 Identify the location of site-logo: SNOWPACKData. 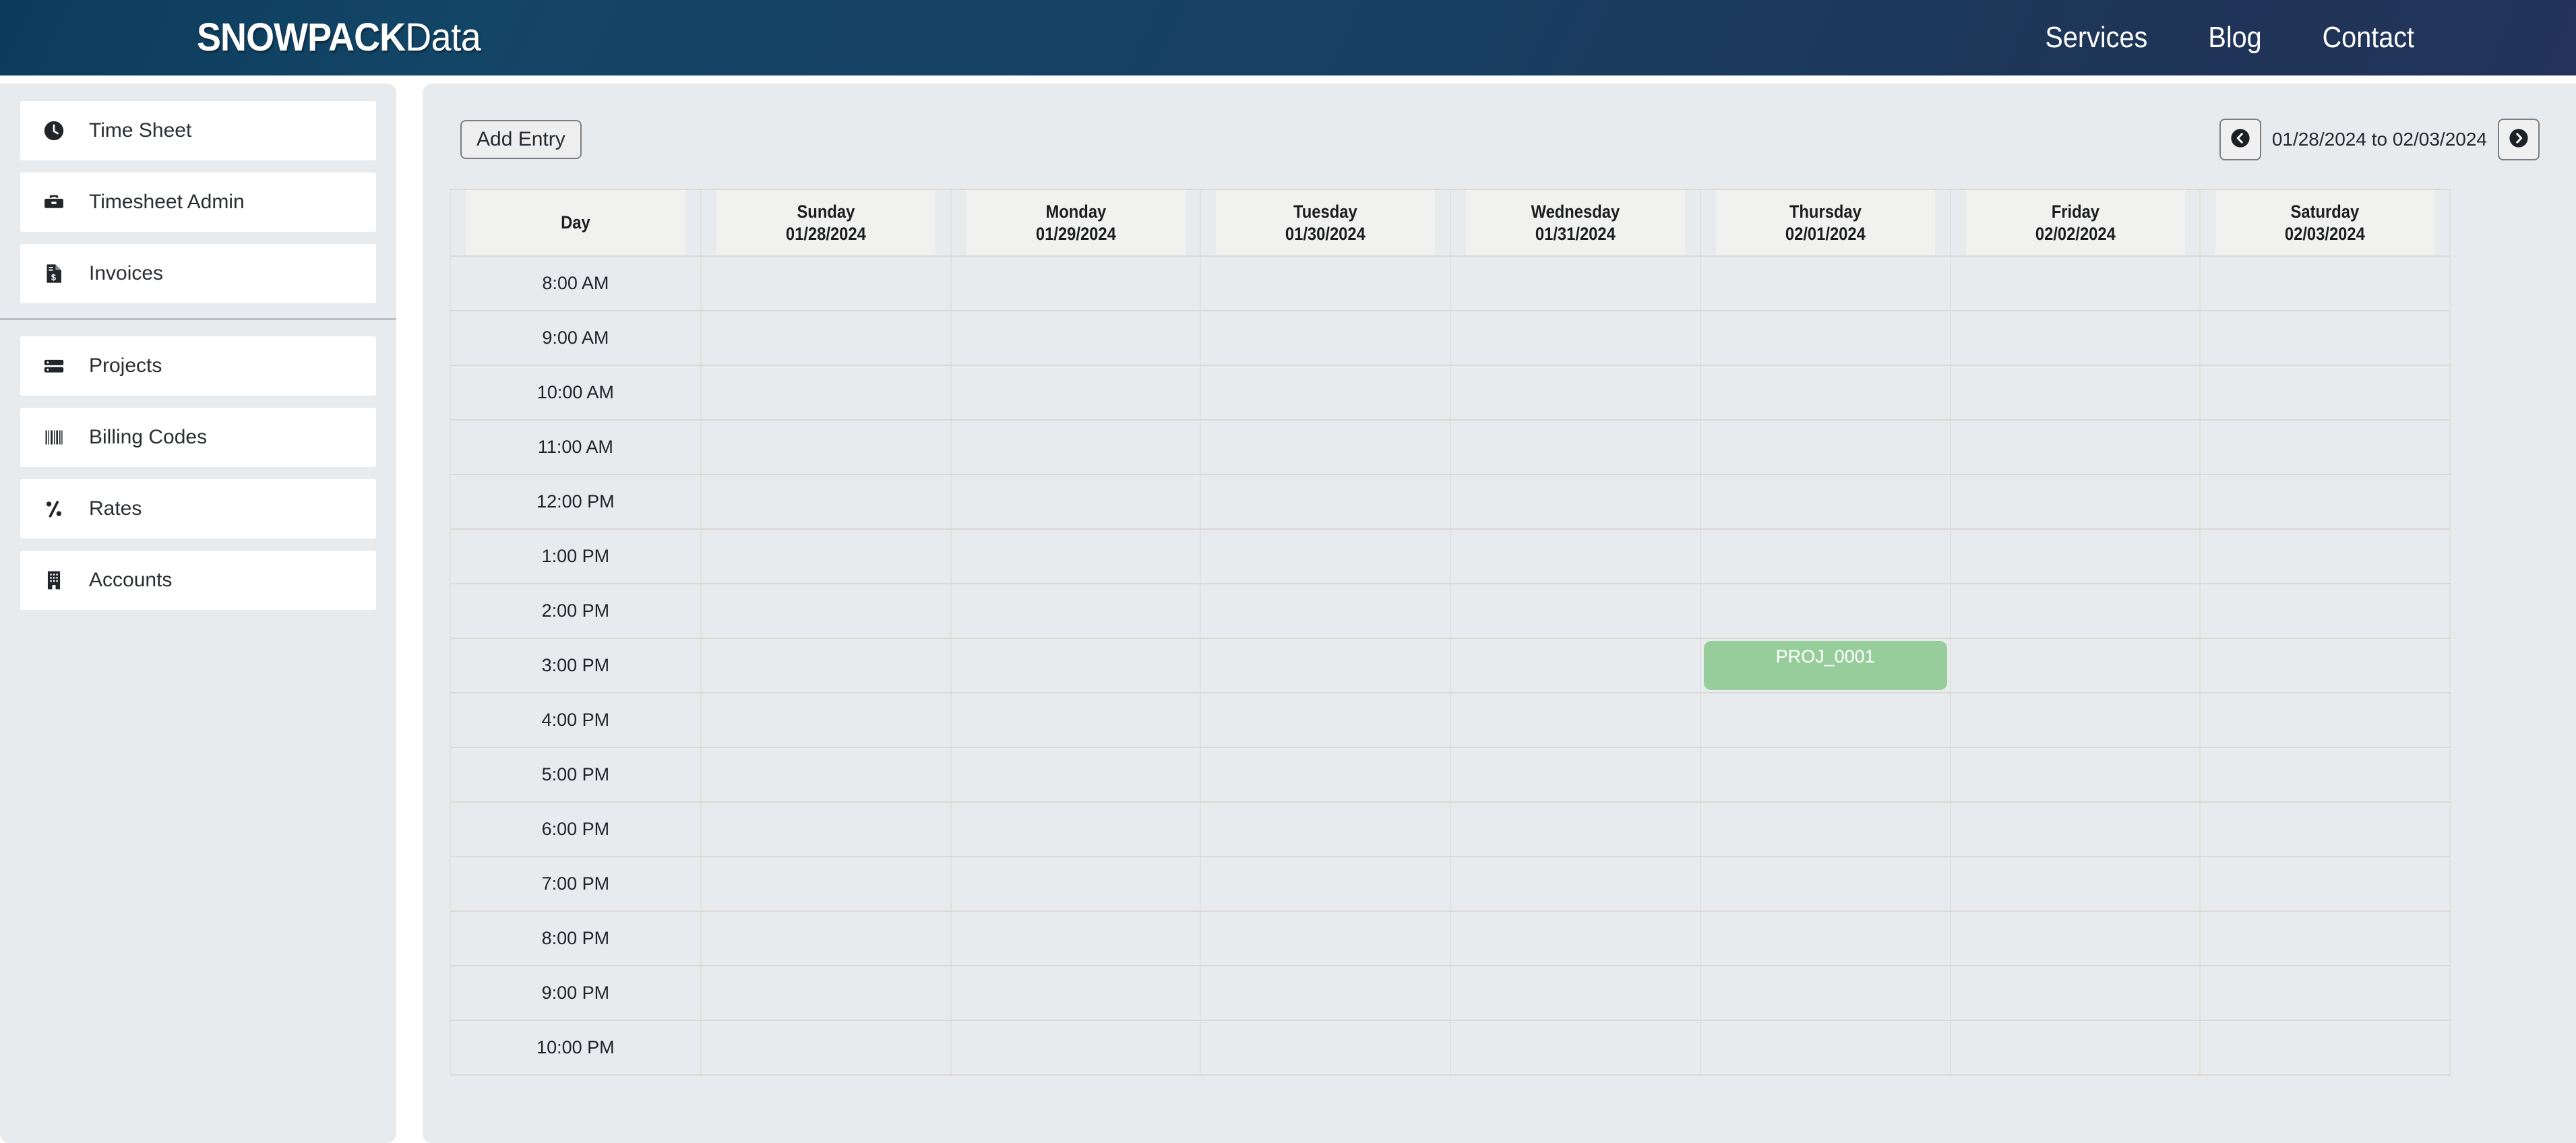
(339, 37).